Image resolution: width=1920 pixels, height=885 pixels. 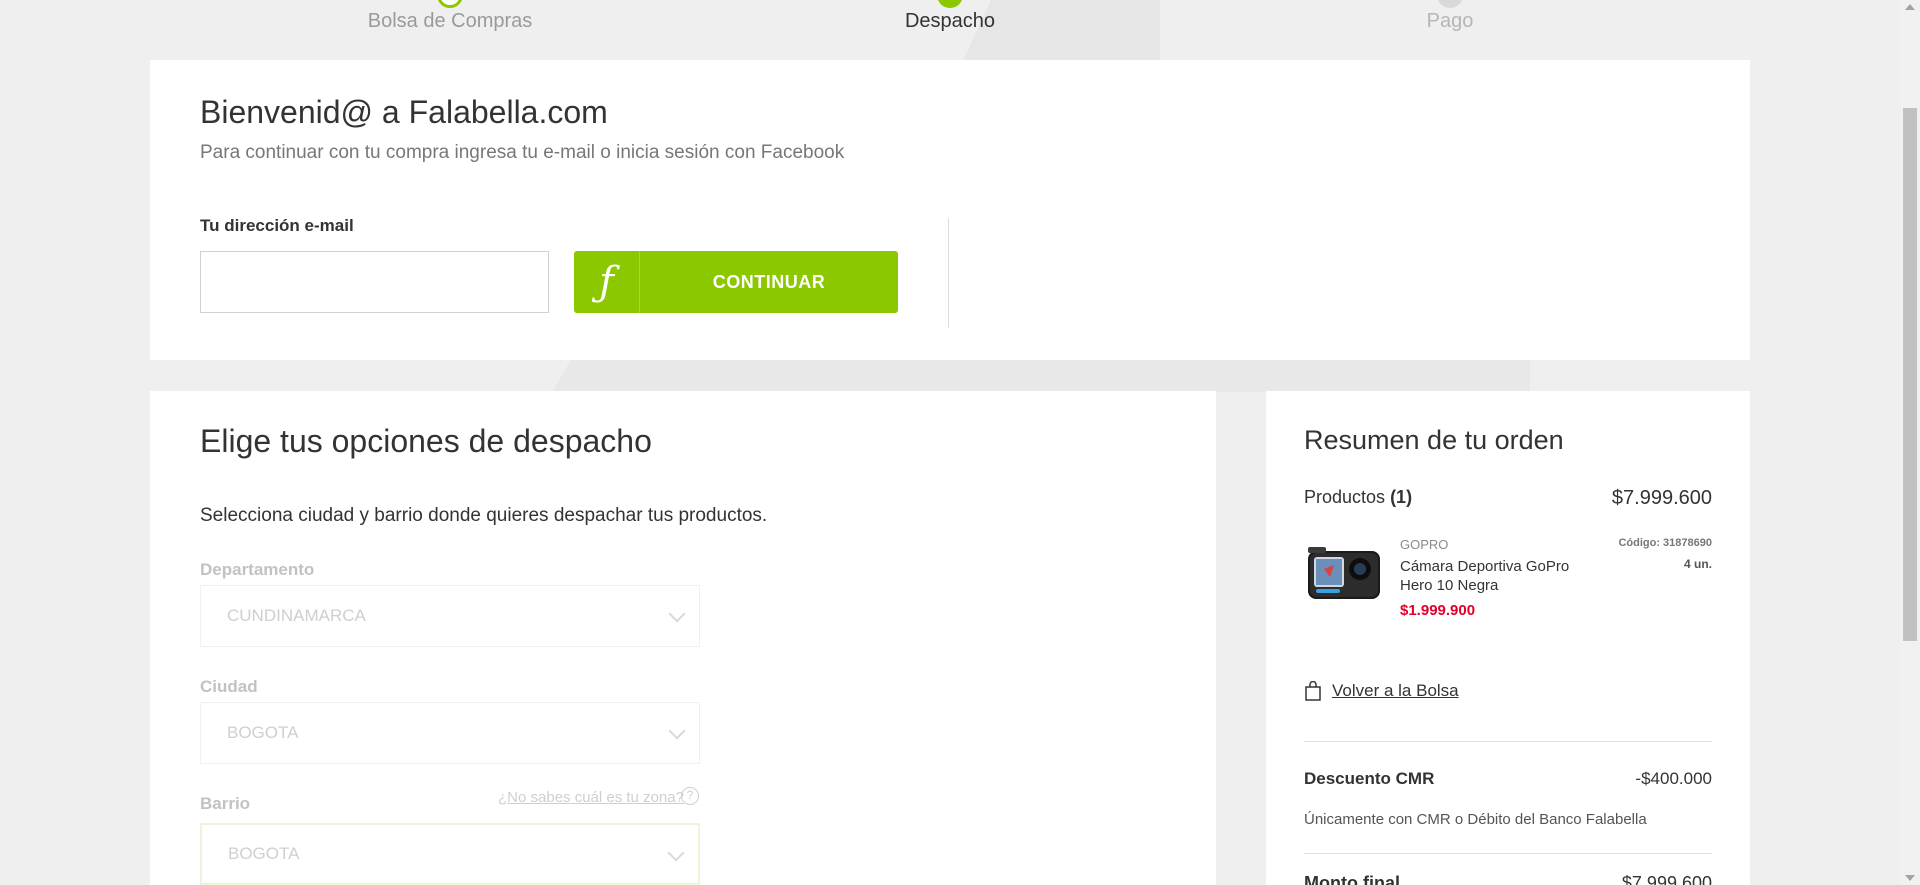 I want to click on page-scrollbar, so click(x=1910, y=442).